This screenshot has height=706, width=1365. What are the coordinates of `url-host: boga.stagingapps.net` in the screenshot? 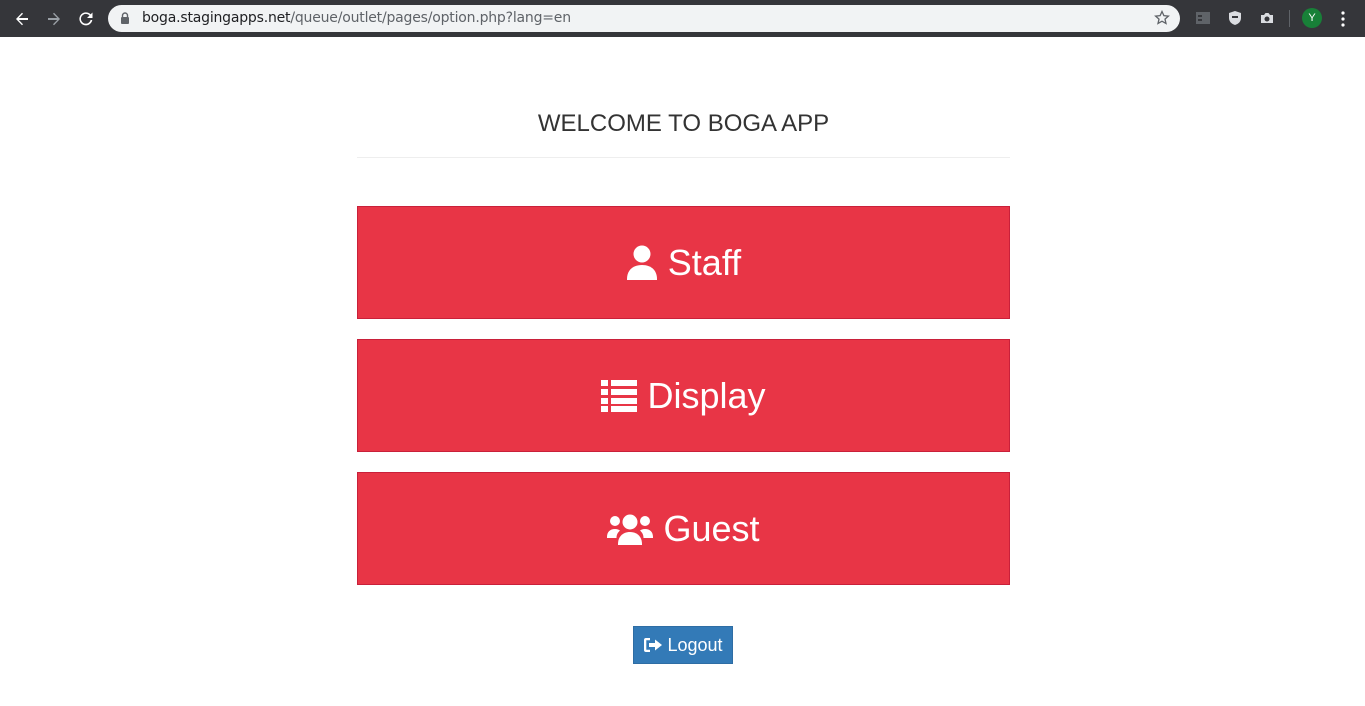 It's located at (216, 18).